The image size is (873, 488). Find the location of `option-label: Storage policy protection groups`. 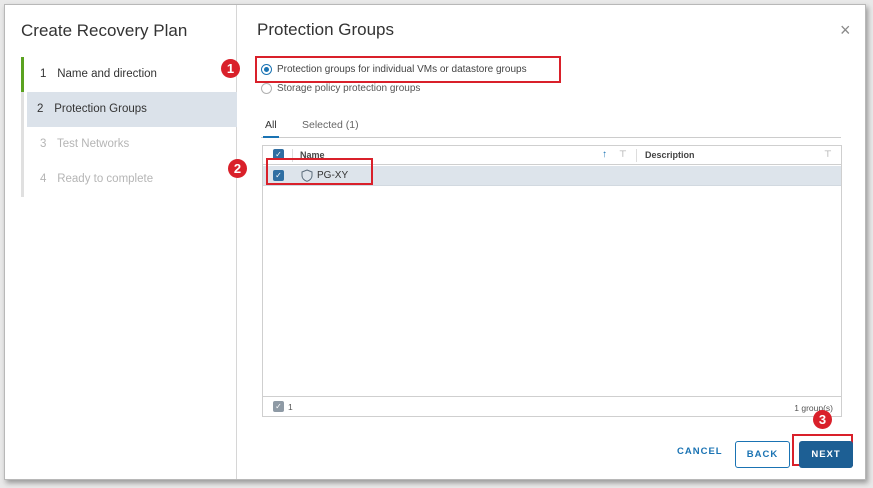

option-label: Storage policy protection groups is located at coordinates (349, 88).